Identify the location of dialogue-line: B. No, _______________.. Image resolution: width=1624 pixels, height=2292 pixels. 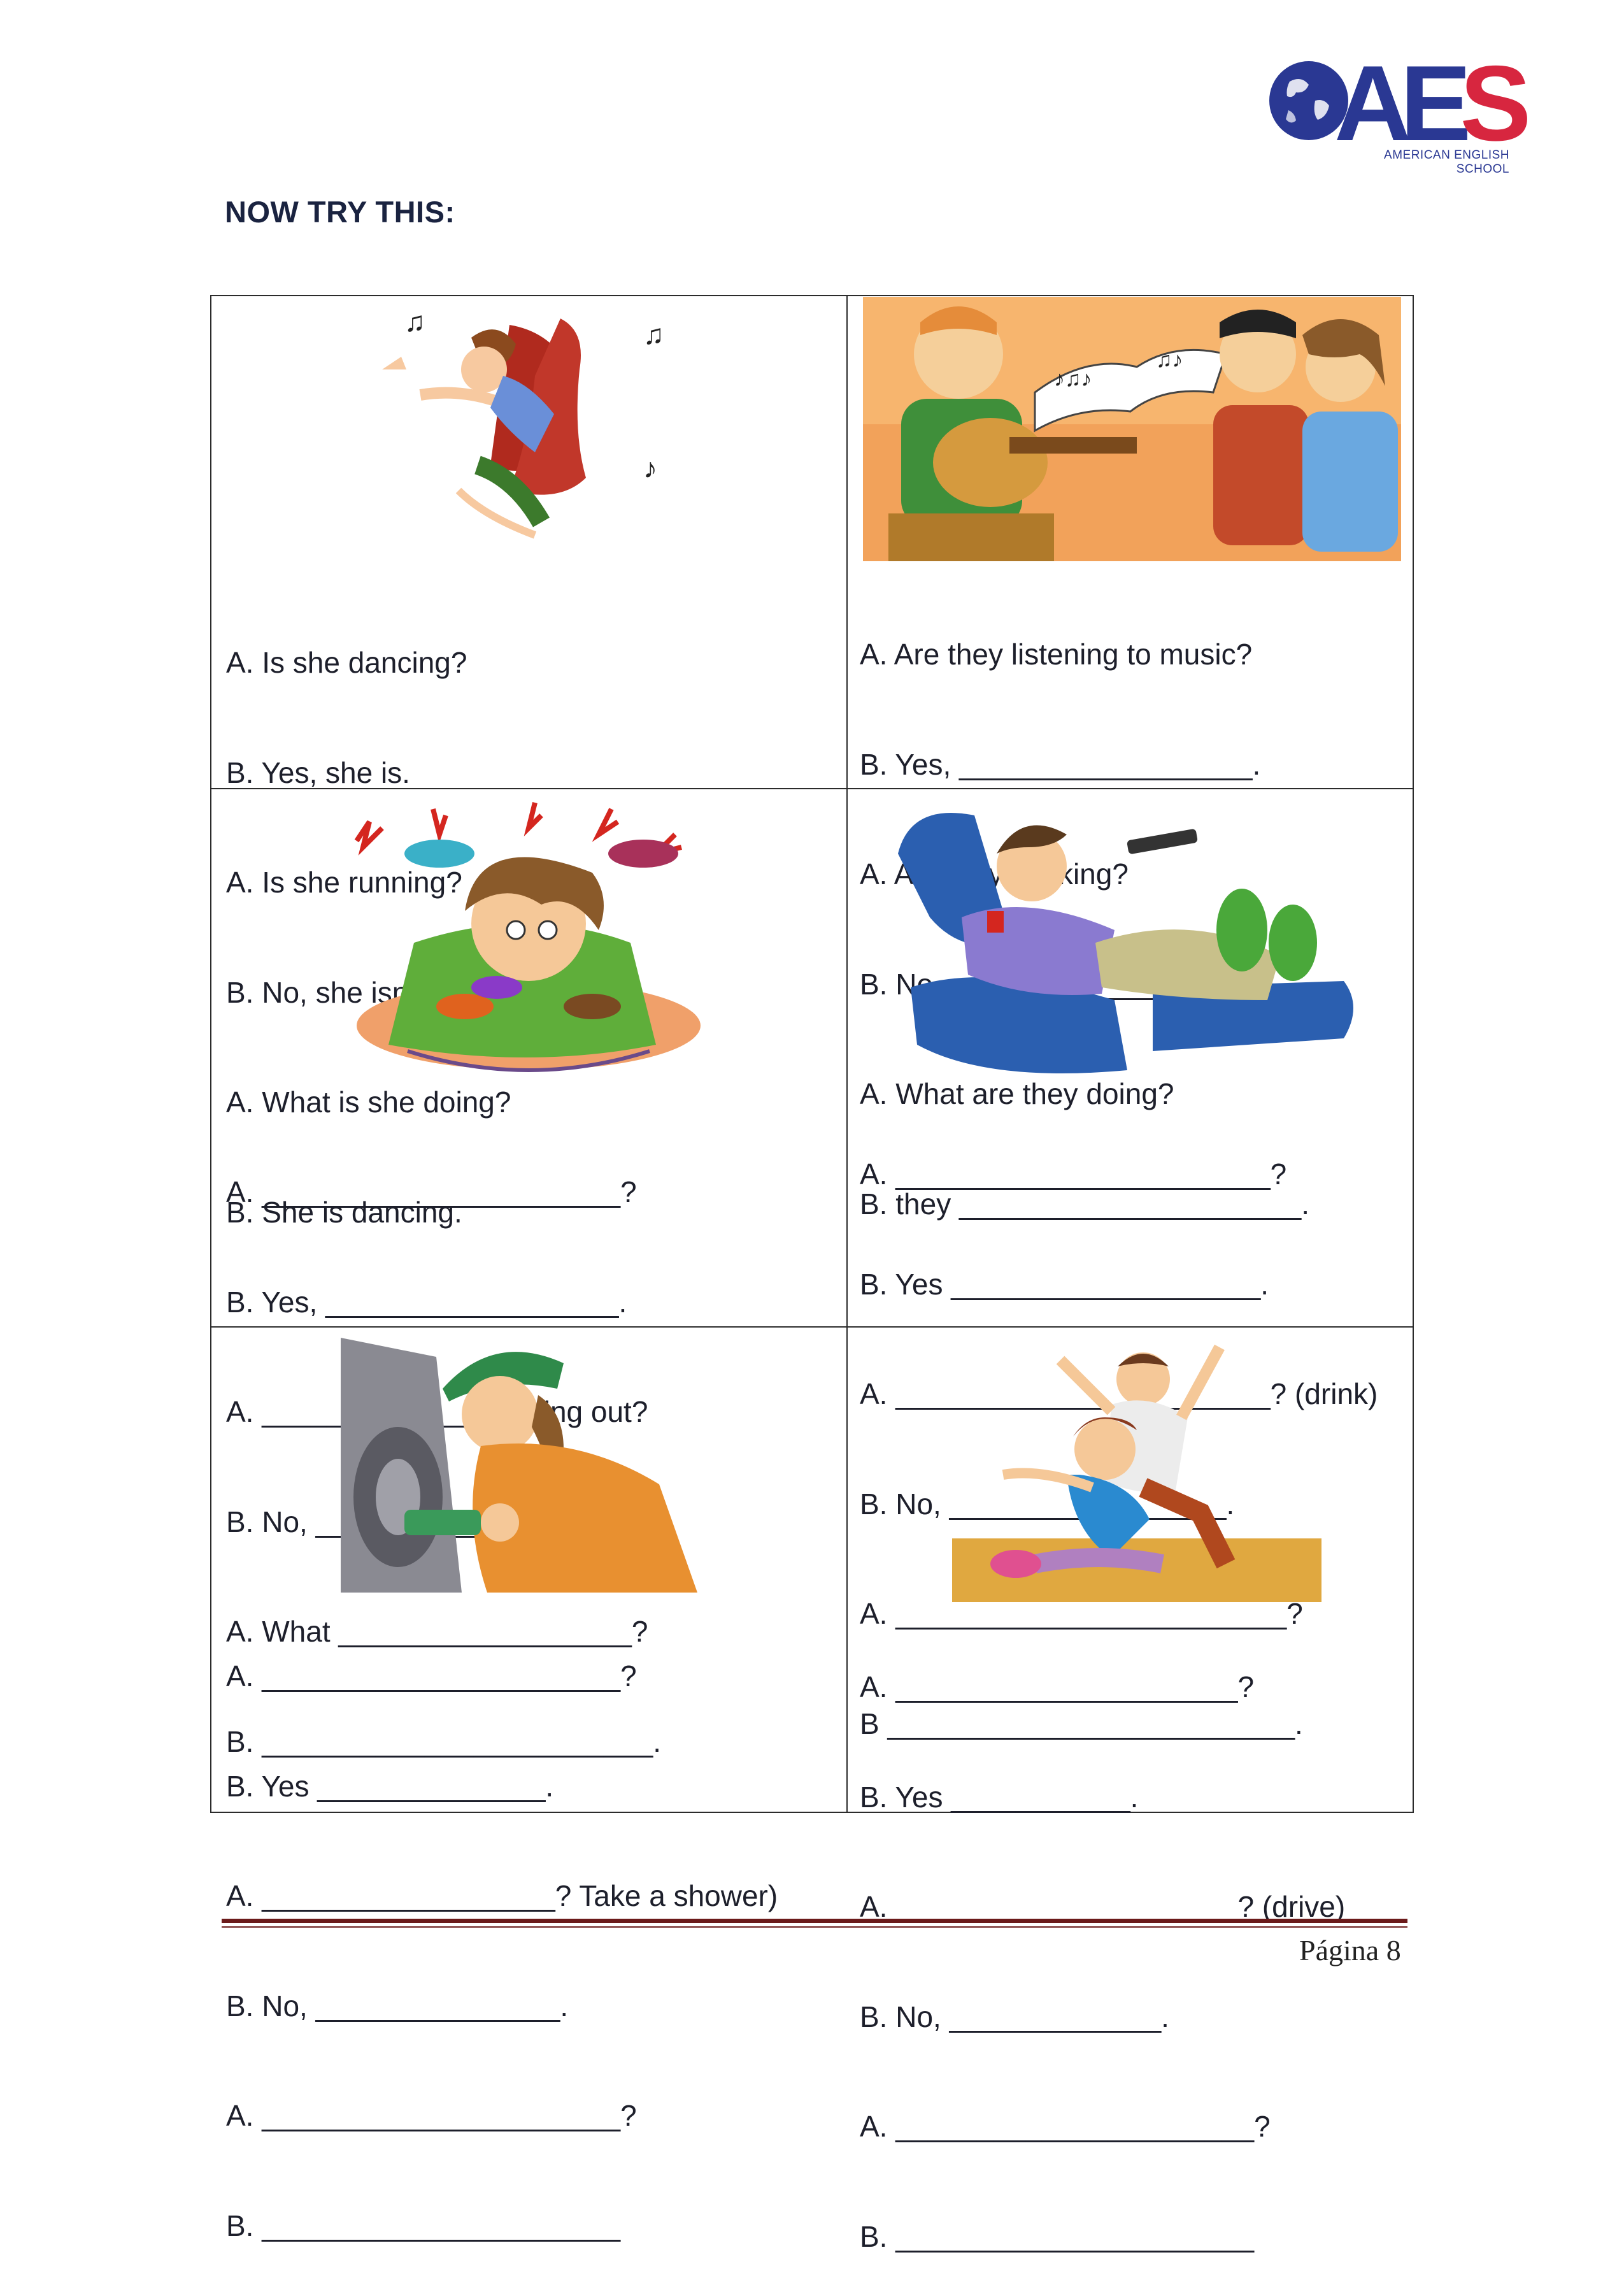
(397, 2006).